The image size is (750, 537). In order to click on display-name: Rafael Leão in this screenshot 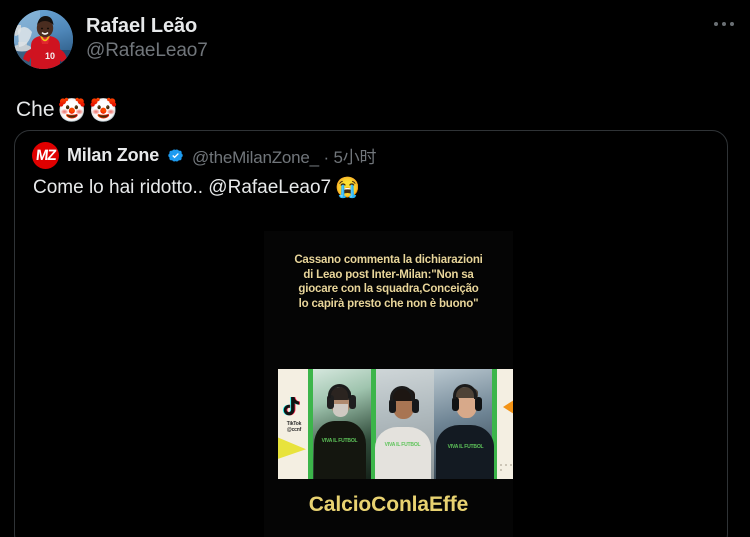, I will do `click(147, 26)`.